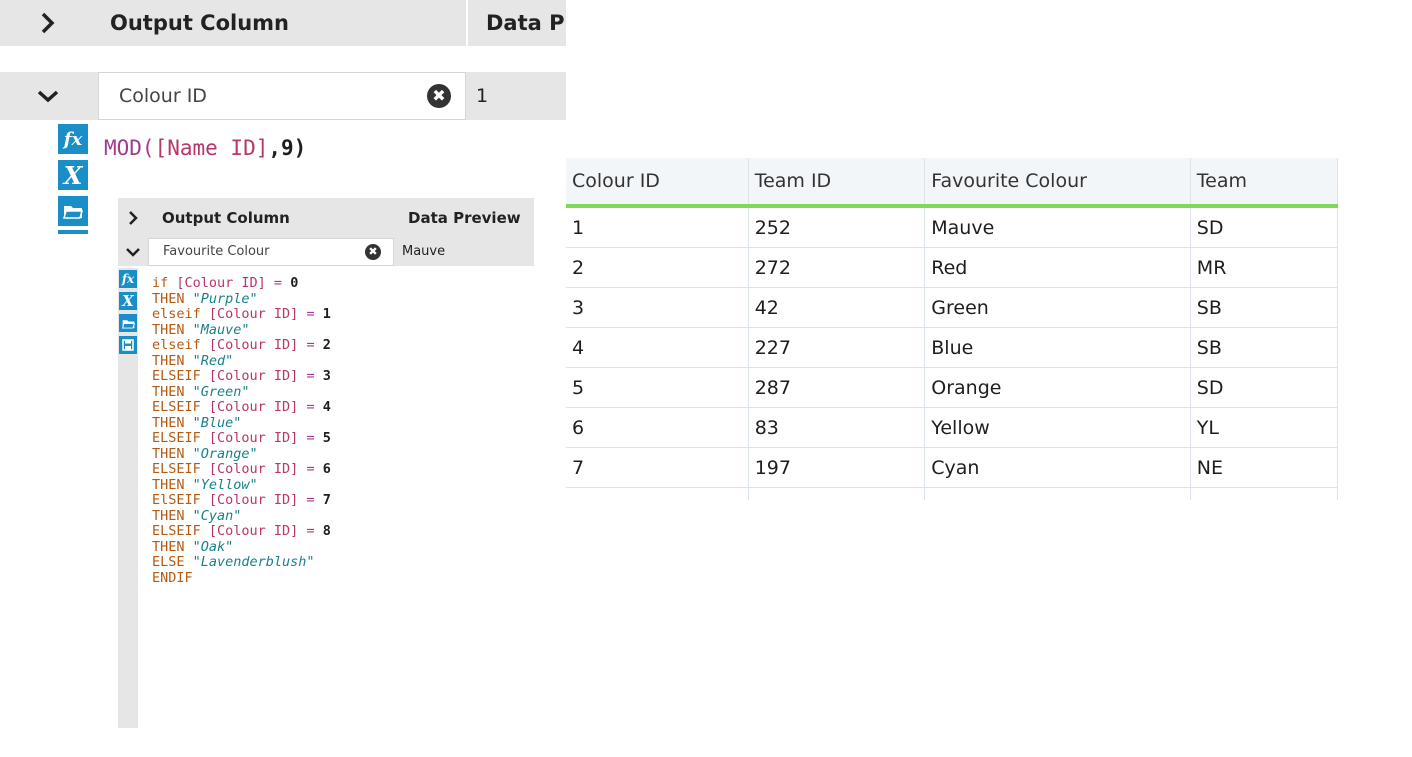  I want to click on expression-token: 3, so click(326, 376).